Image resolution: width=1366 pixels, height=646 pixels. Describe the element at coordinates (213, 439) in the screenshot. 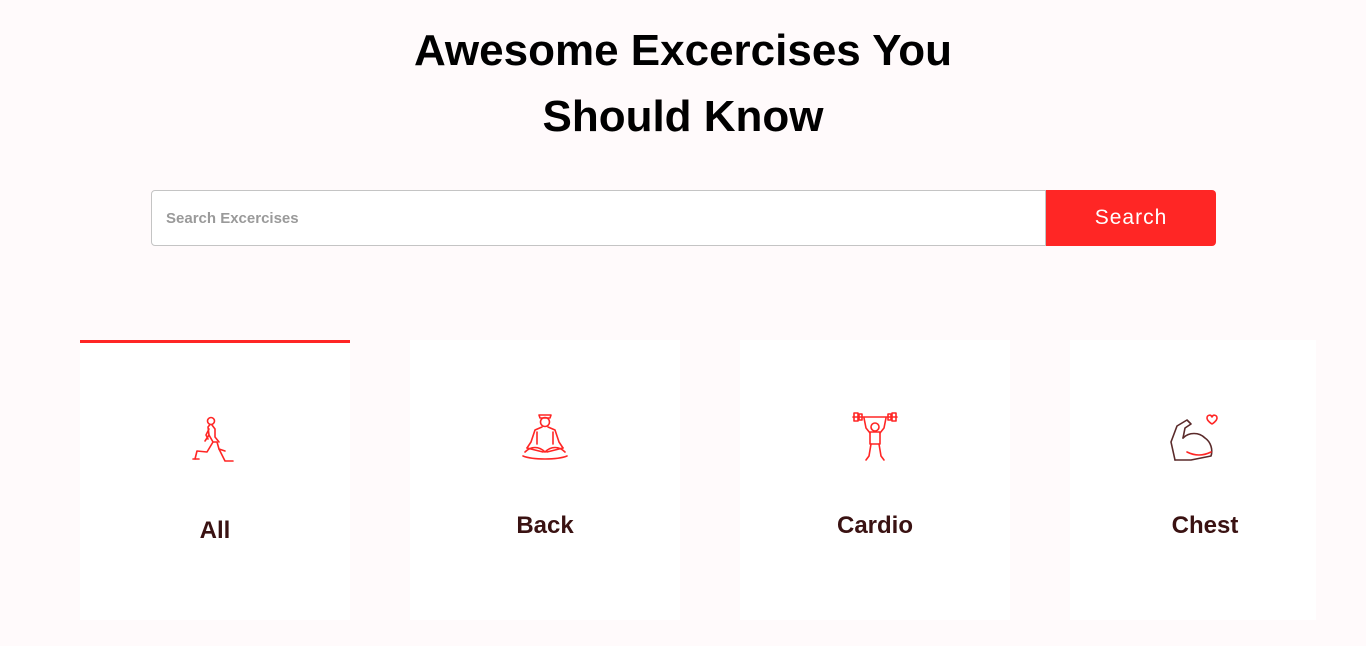

I see `lunge-icon` at that location.